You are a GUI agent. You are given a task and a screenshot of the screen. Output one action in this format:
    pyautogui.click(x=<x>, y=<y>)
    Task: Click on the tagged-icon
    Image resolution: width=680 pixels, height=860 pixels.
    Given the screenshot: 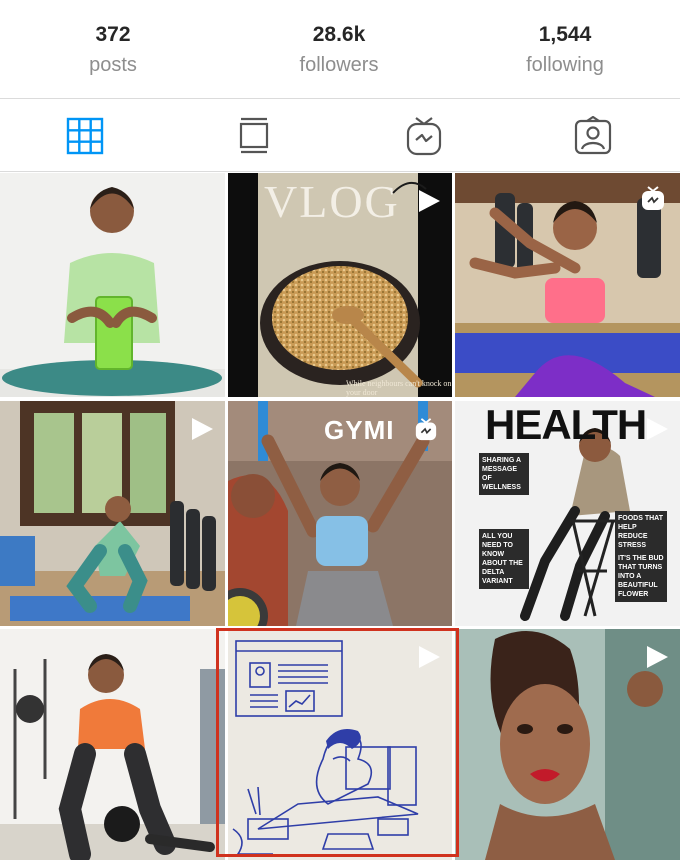 What is the action you would take?
    pyautogui.click(x=593, y=135)
    